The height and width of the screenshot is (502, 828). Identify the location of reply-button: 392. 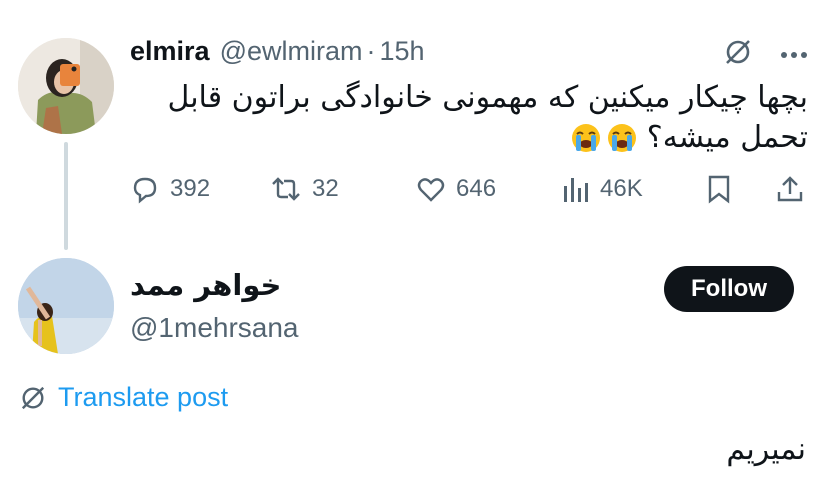
(170, 189).